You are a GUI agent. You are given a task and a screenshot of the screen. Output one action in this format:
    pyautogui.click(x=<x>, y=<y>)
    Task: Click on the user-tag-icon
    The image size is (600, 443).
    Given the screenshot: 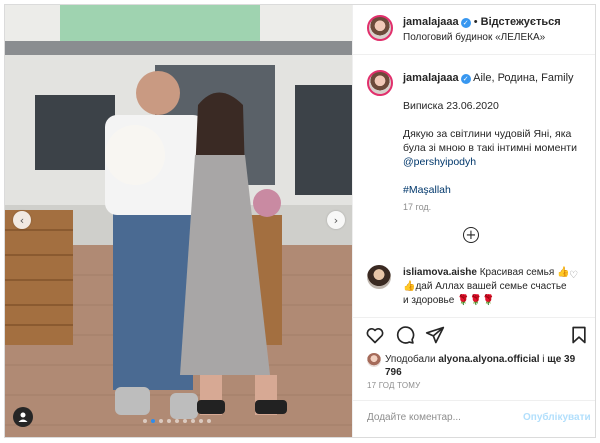 What is the action you would take?
    pyautogui.click(x=23, y=417)
    